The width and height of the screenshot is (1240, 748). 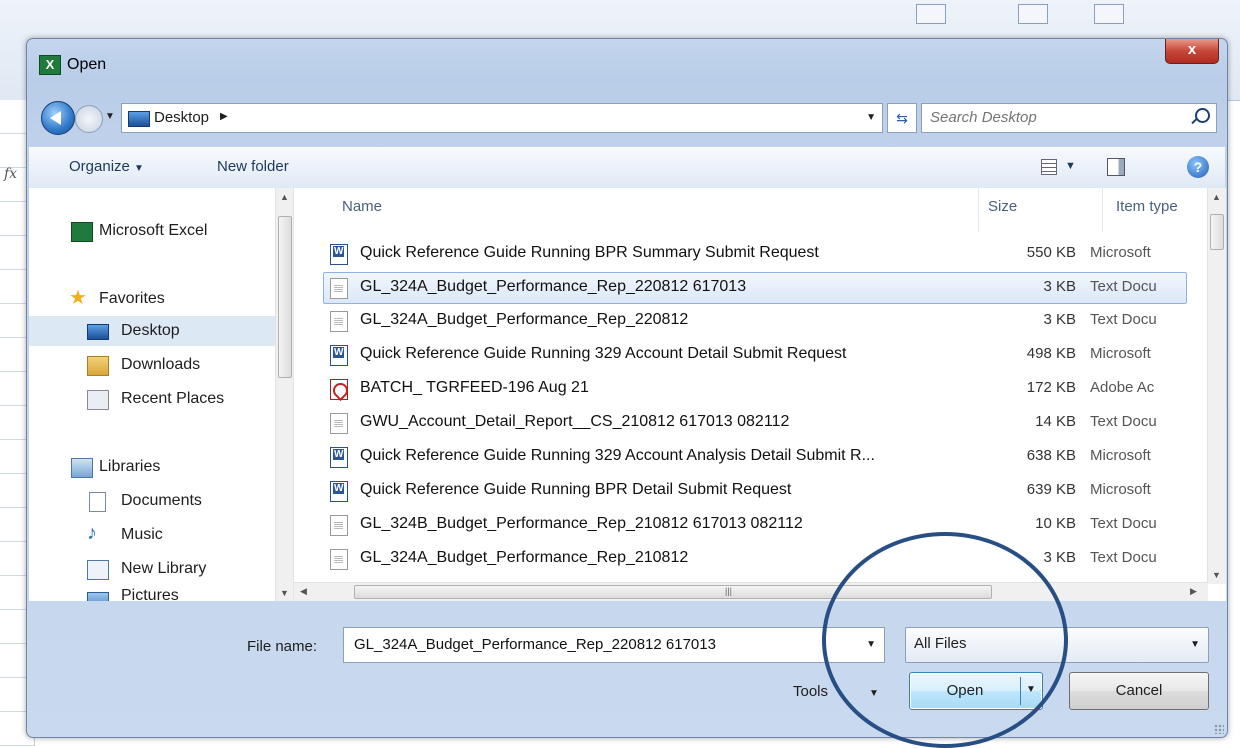 I want to click on search-icon, so click(x=1202, y=115).